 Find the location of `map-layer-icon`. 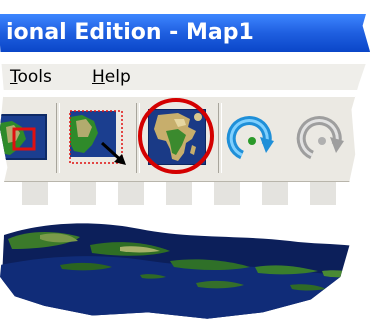

map-layer-icon is located at coordinates (23, 137).